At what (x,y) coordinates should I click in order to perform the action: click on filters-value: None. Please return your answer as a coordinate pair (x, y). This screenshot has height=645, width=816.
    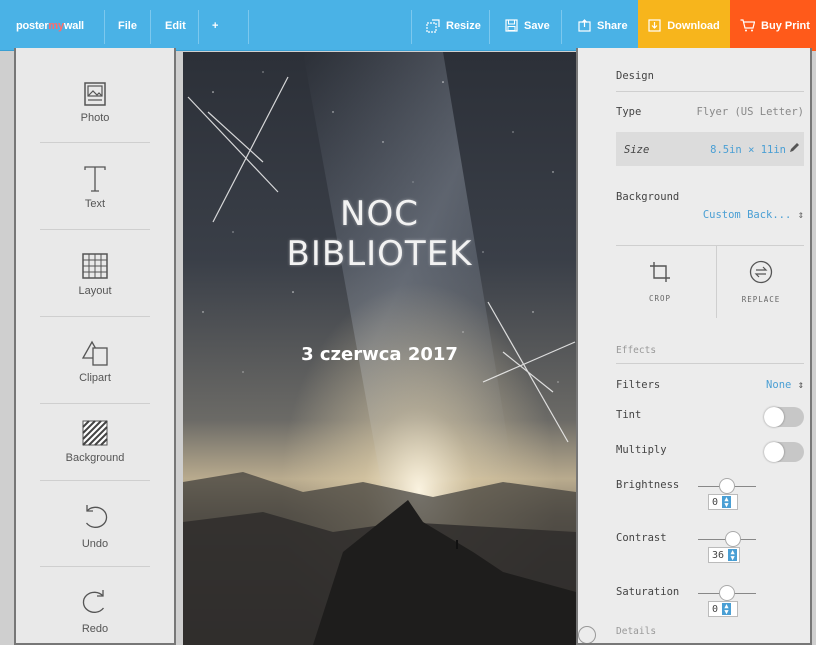
    Looking at the image, I should click on (779, 385).